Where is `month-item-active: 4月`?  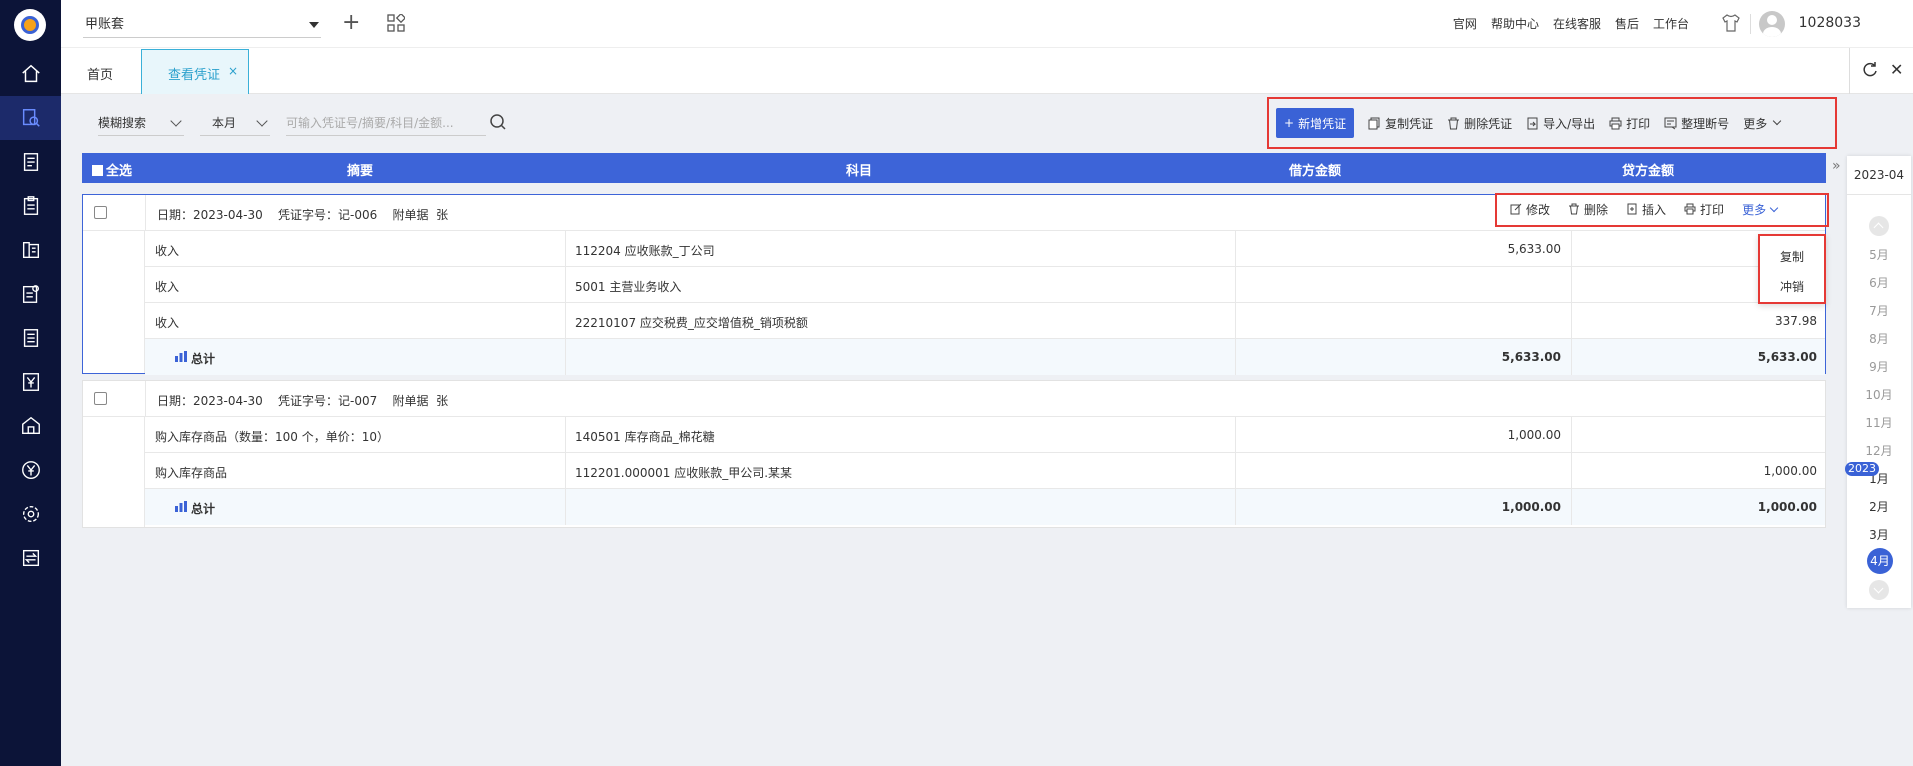
month-item-active: 4月 is located at coordinates (1880, 561).